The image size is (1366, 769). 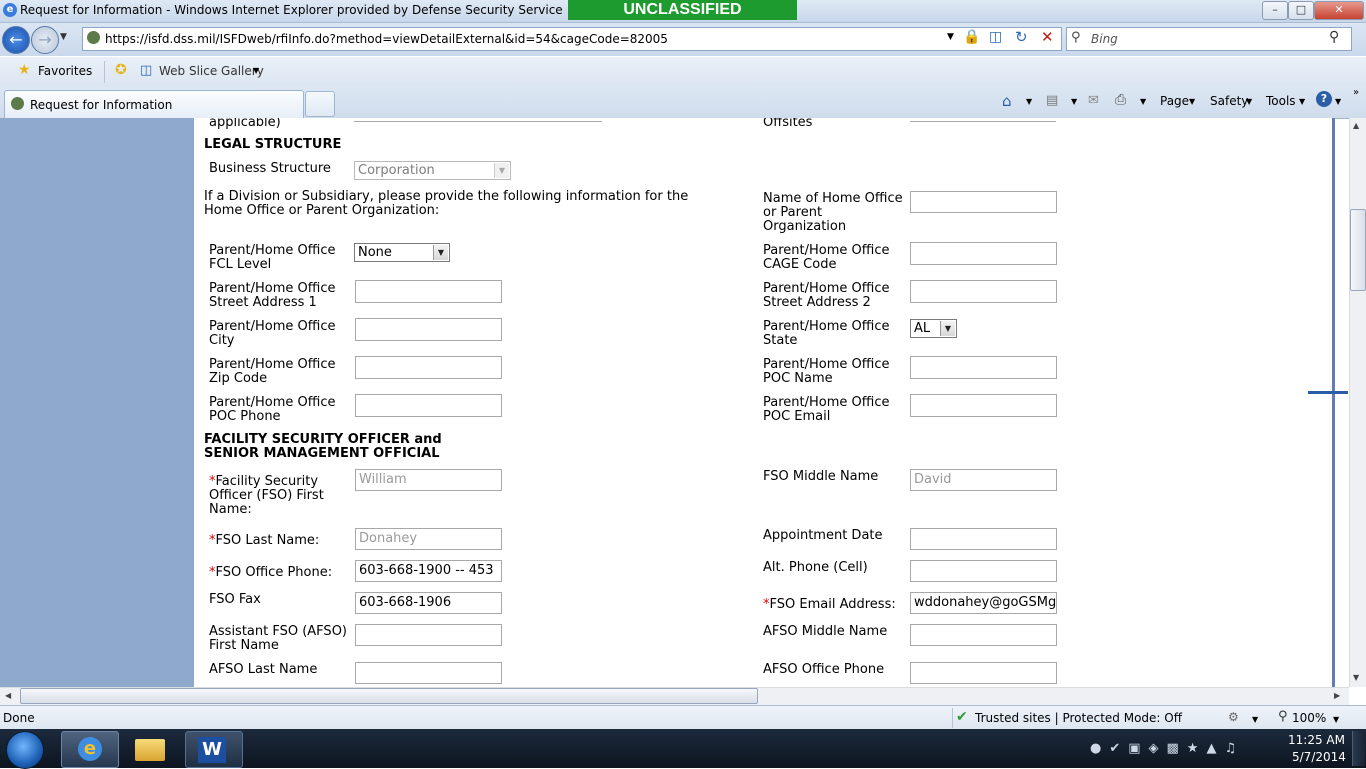 What do you see at coordinates (983, 253) in the screenshot?
I see `cage-code-input` at bounding box center [983, 253].